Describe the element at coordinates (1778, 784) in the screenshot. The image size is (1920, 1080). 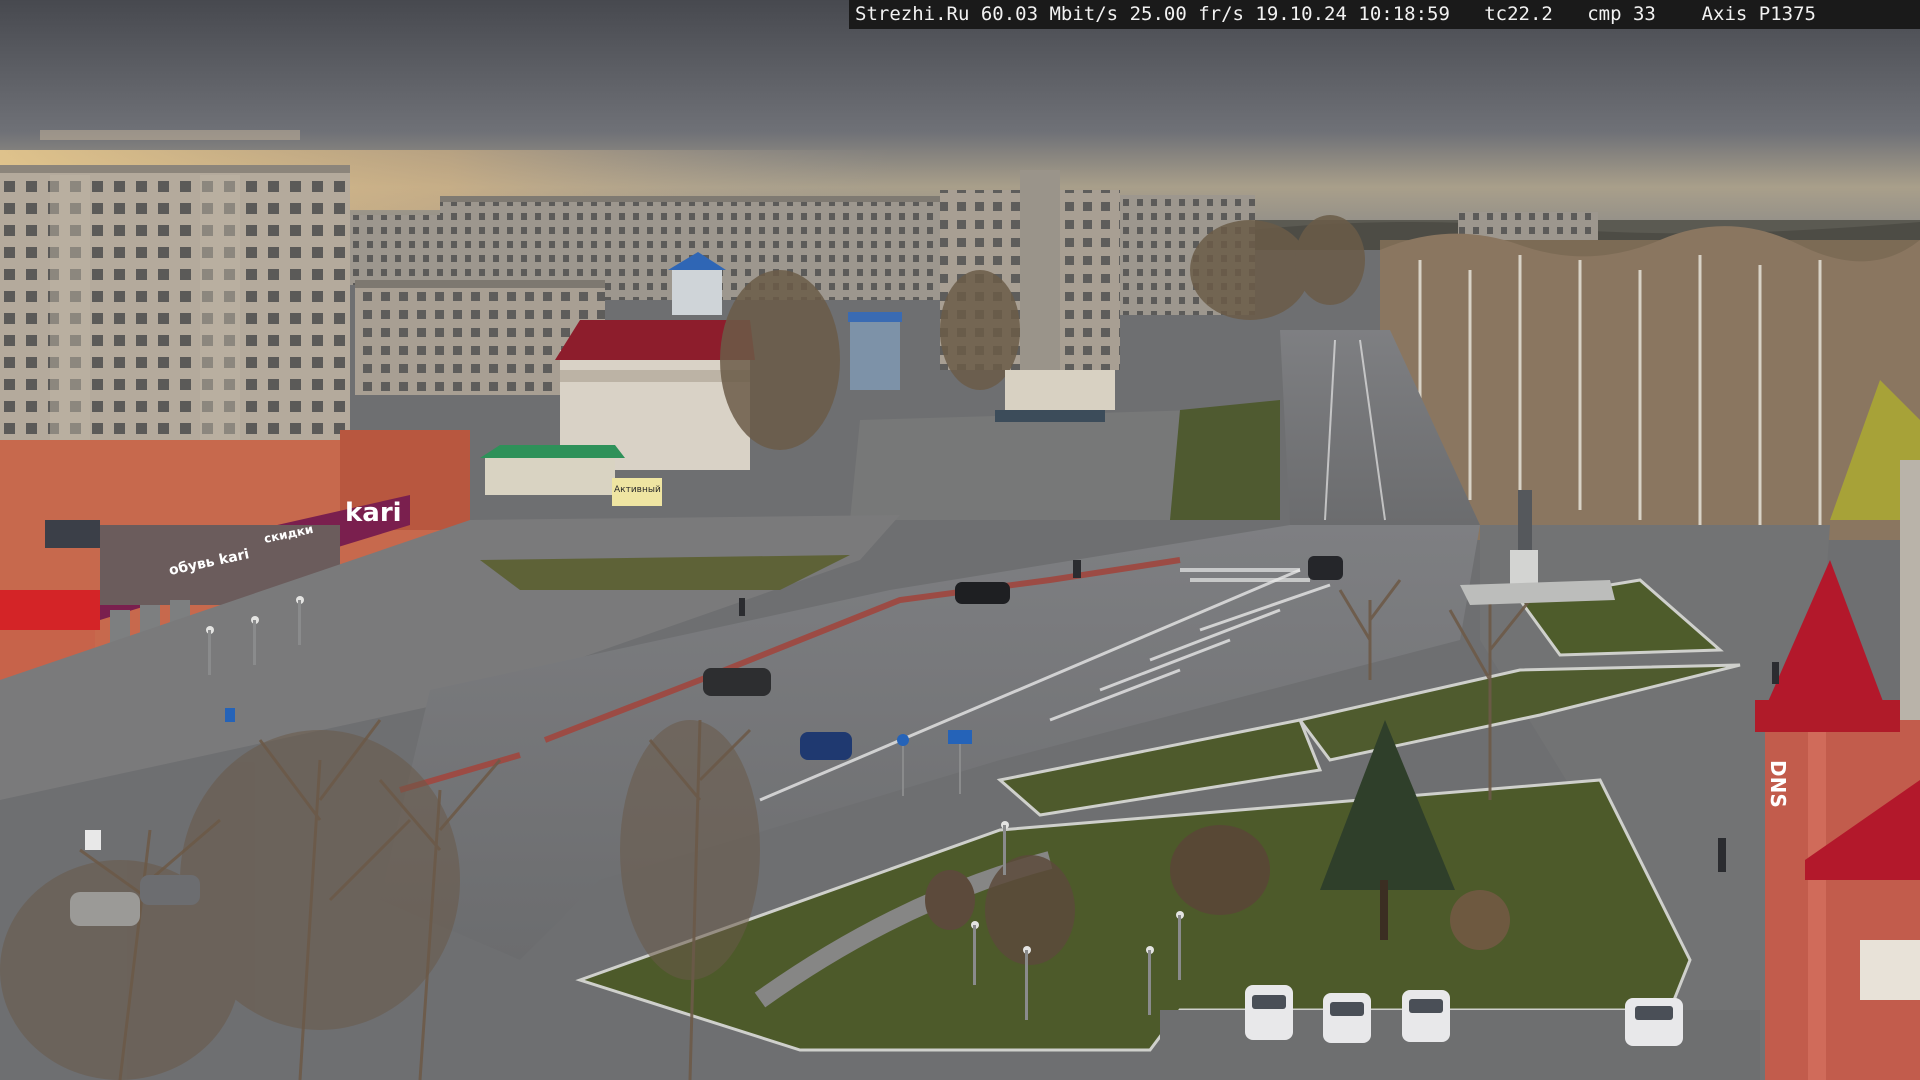
I see `tower-letters: DNS` at that location.